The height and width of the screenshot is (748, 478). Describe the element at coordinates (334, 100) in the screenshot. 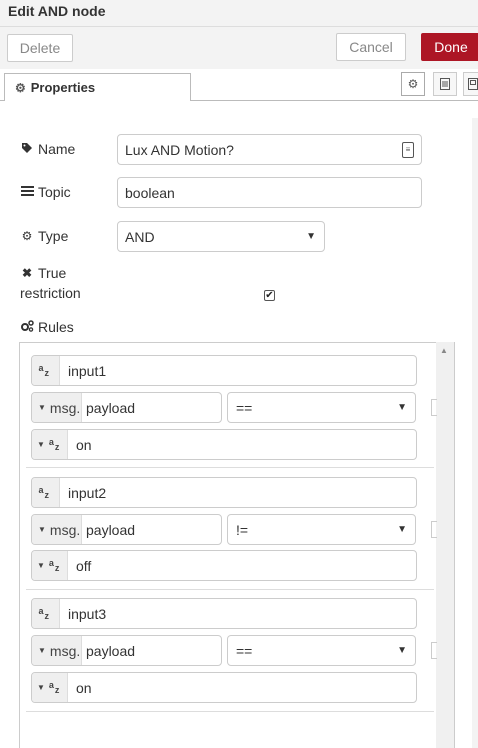

I see `tab-divider` at that location.